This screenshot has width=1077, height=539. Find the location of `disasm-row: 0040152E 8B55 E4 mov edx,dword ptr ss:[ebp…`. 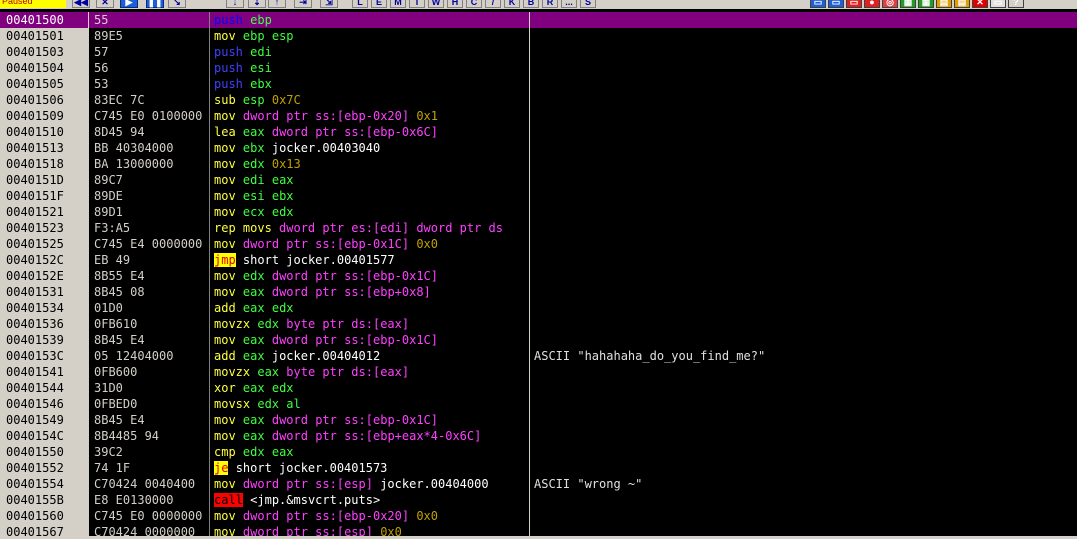

disasm-row: 0040152E 8B55 E4 mov edx,dword ptr ss:[ebp… is located at coordinates (538, 276).